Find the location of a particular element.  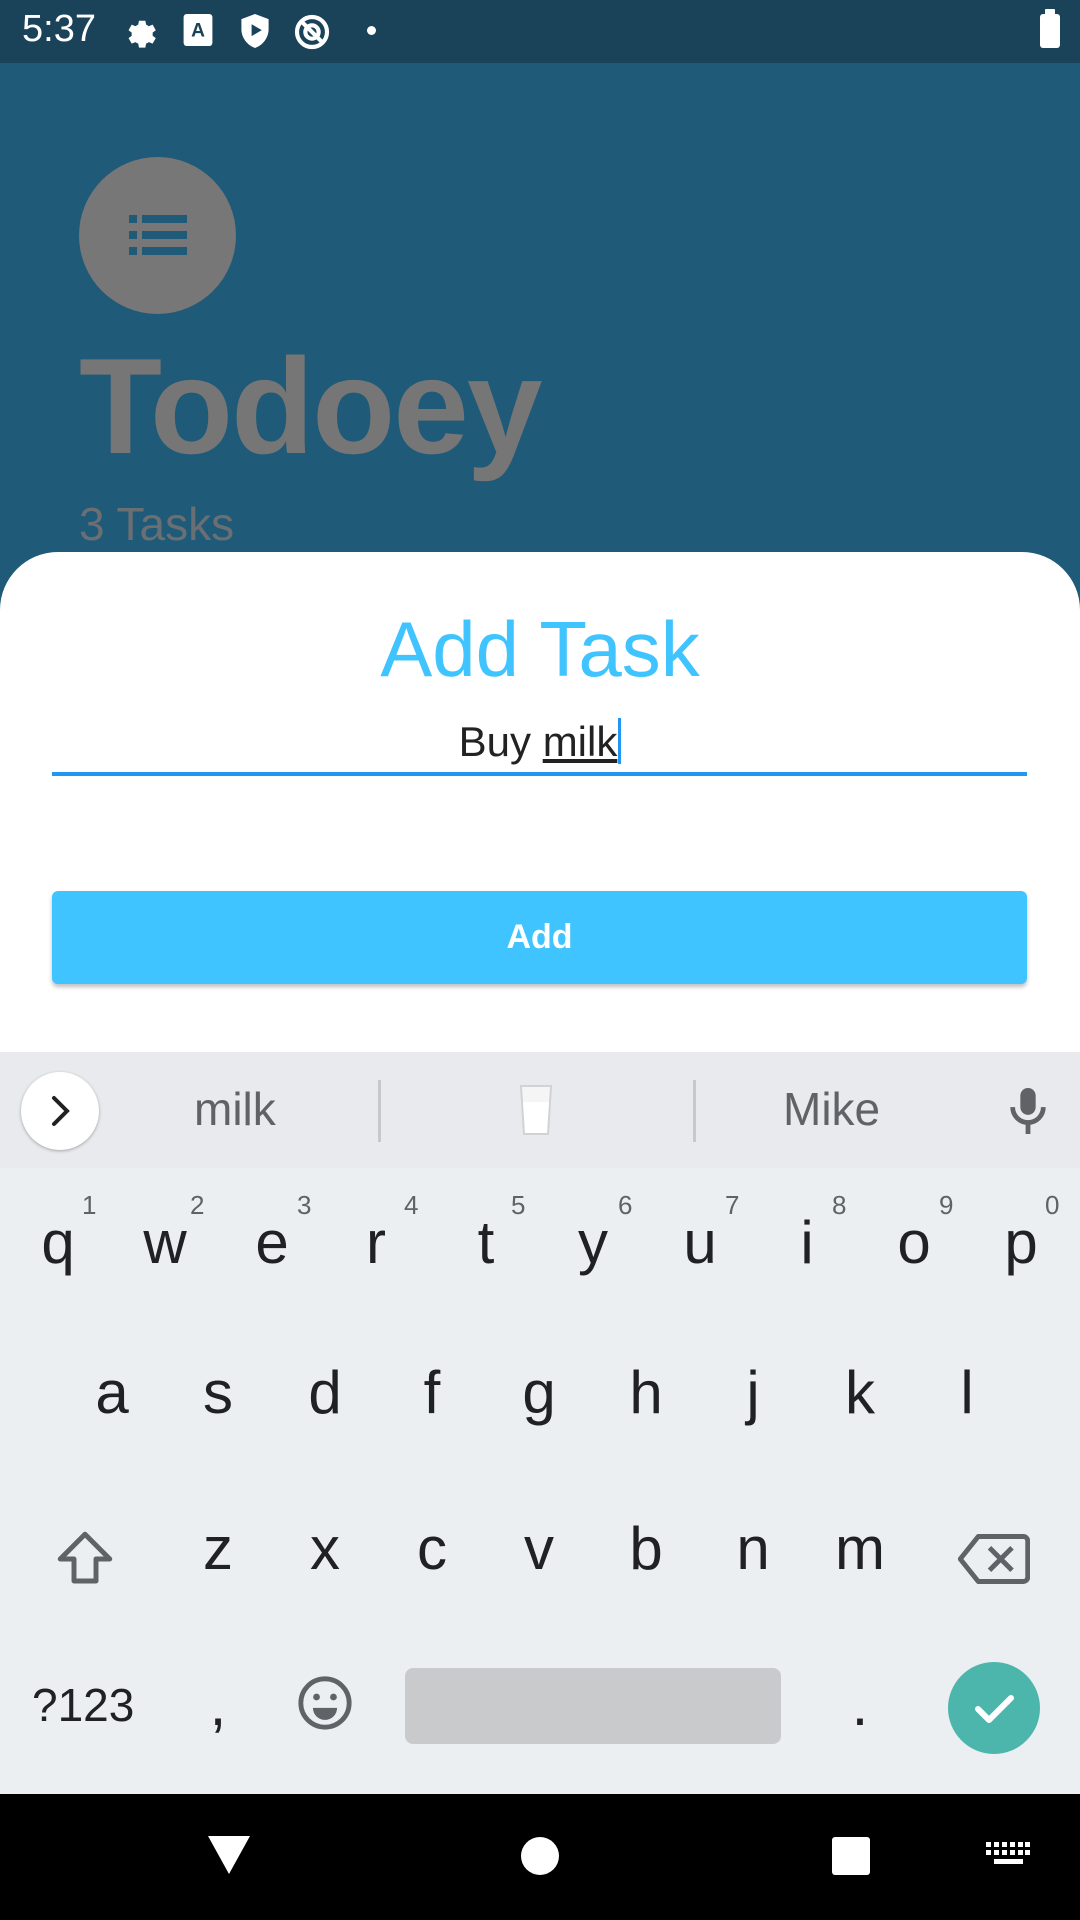

suggestion-milk: milk is located at coordinates (235, 1109).